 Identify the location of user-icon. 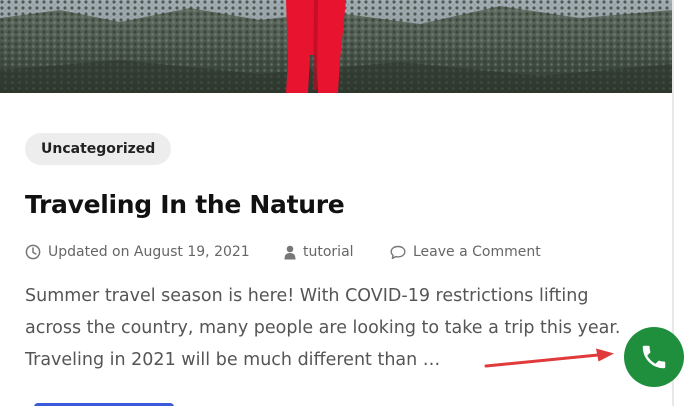
(290, 252).